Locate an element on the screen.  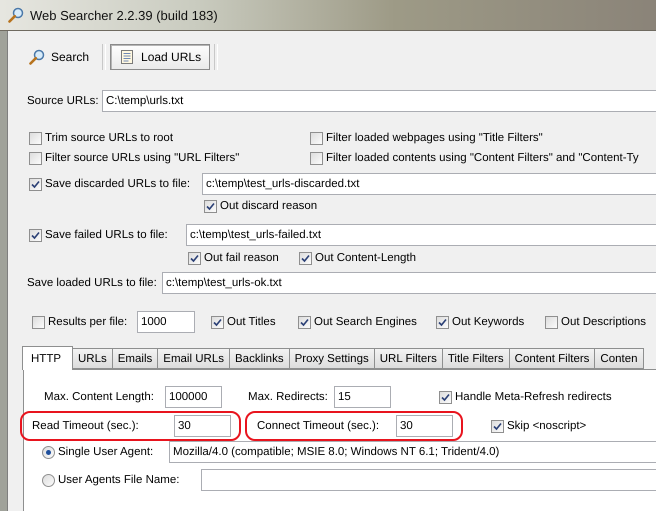
checkbox-label: Out fail reason is located at coordinates (241, 258).